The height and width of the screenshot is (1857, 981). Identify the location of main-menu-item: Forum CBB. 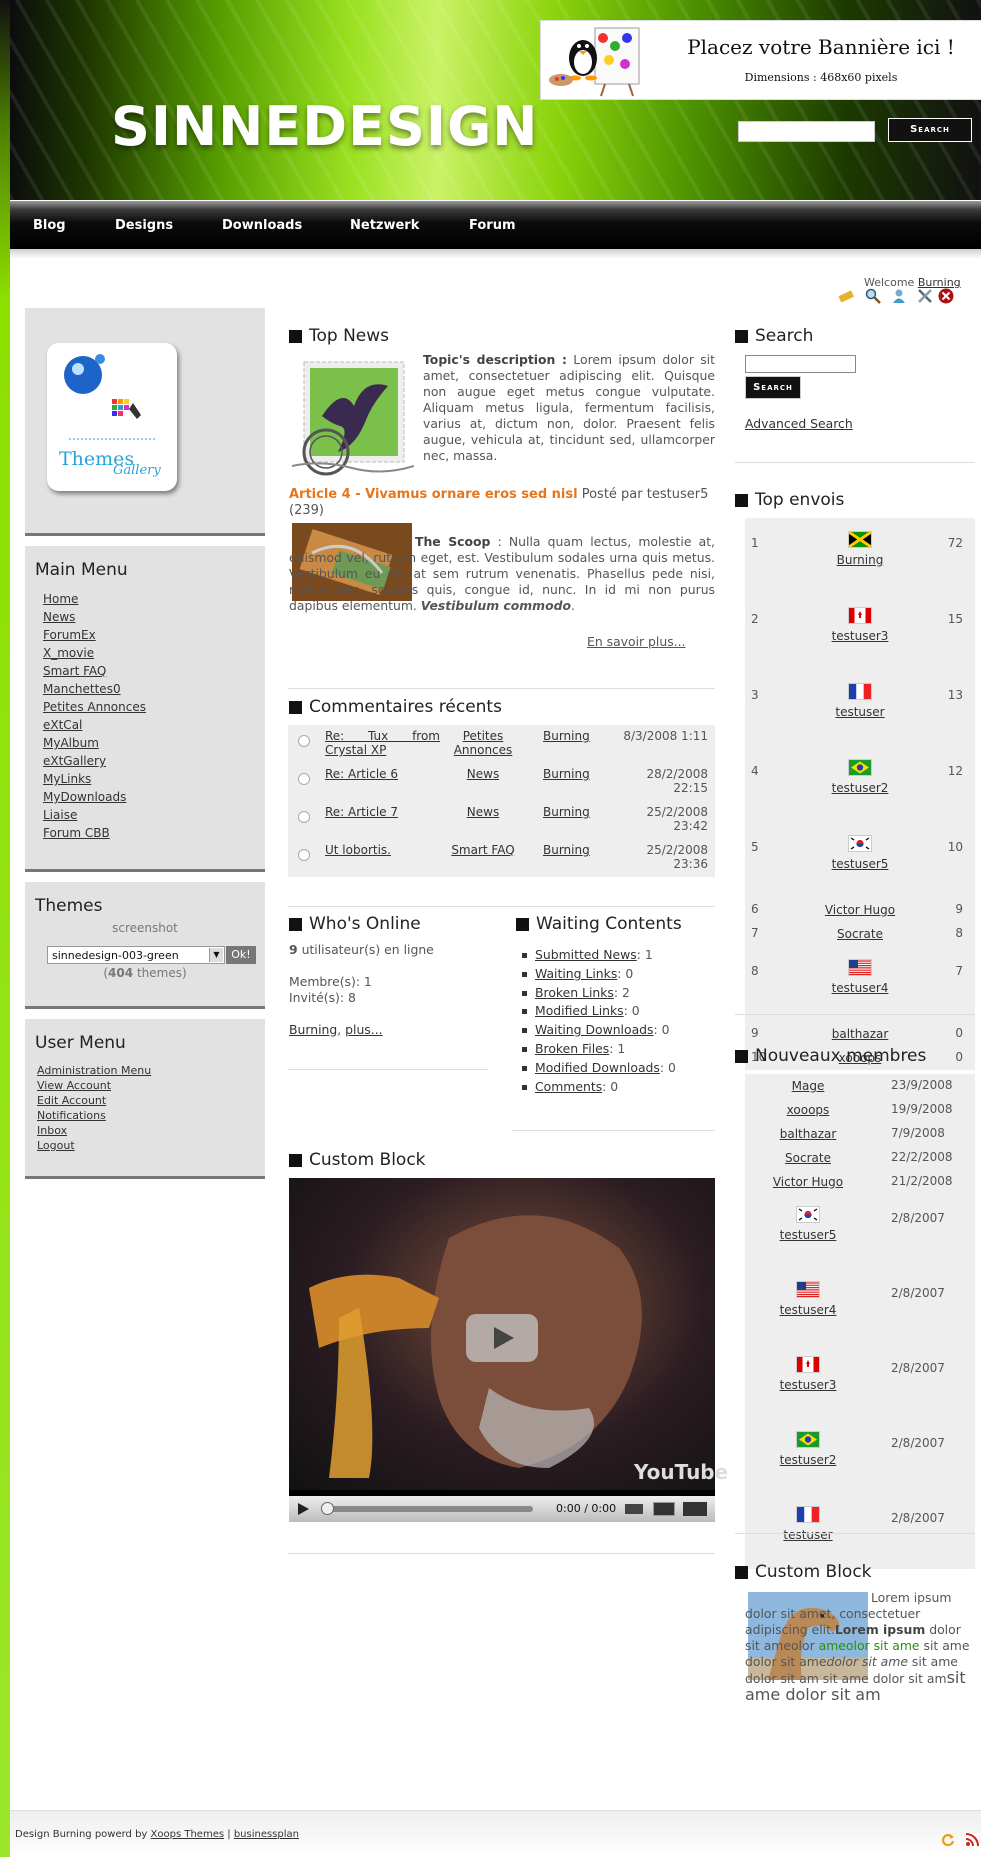
(76, 833).